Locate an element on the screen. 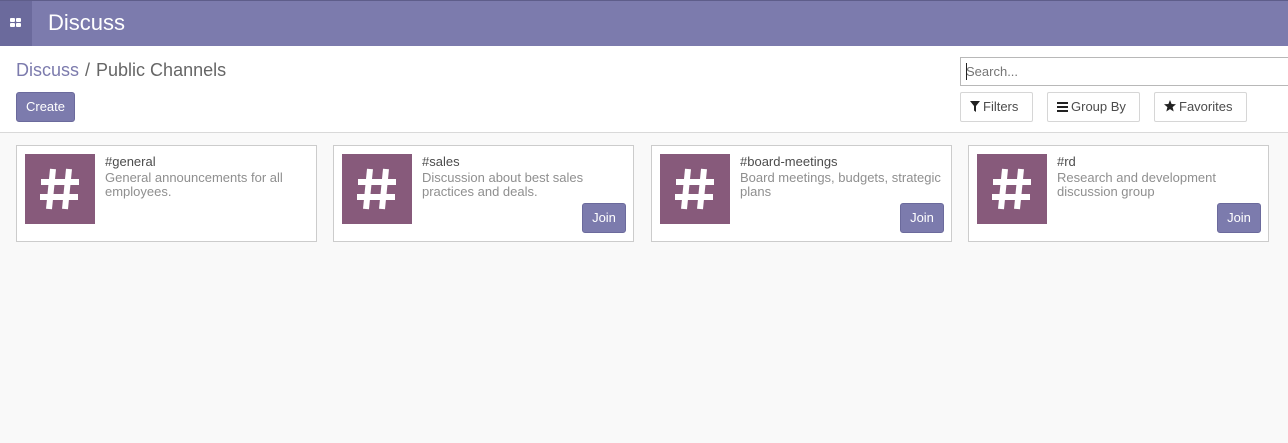 The width and height of the screenshot is (1288, 443). favorites-button: Favorites is located at coordinates (1200, 107).